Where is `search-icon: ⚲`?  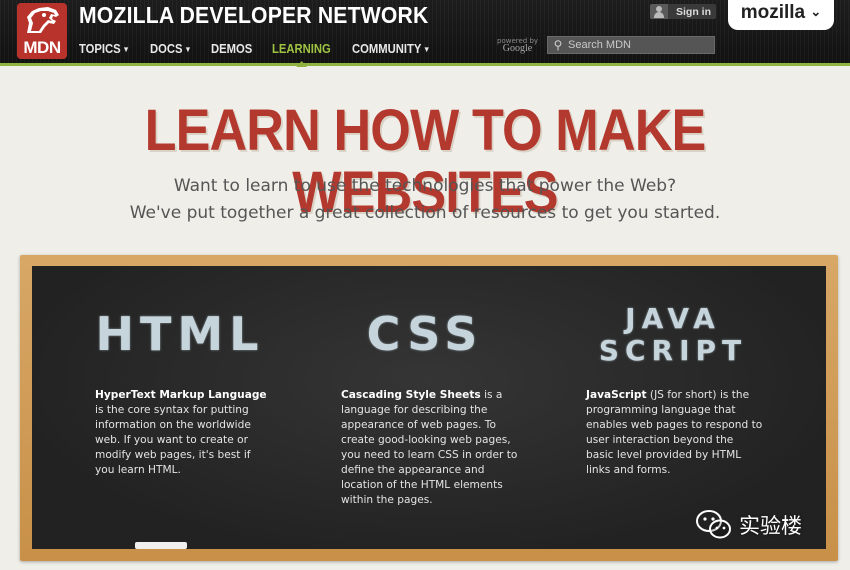 search-icon: ⚲ is located at coordinates (558, 45).